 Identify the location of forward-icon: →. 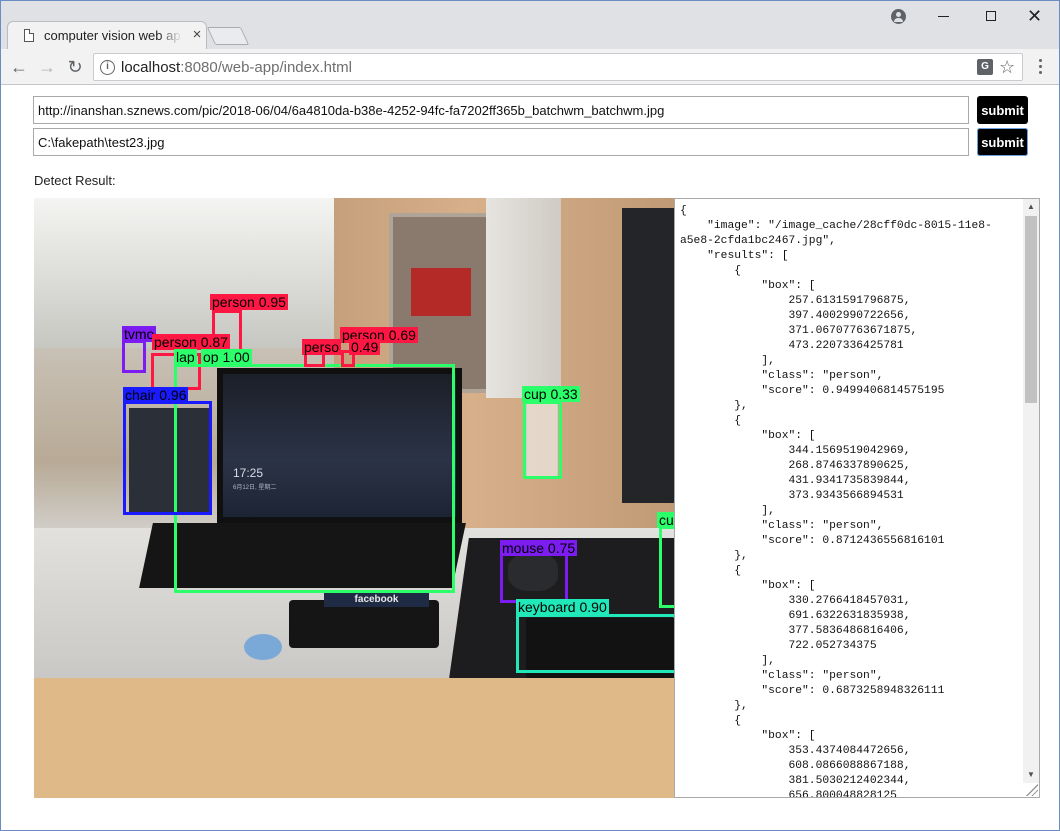
(47, 67).